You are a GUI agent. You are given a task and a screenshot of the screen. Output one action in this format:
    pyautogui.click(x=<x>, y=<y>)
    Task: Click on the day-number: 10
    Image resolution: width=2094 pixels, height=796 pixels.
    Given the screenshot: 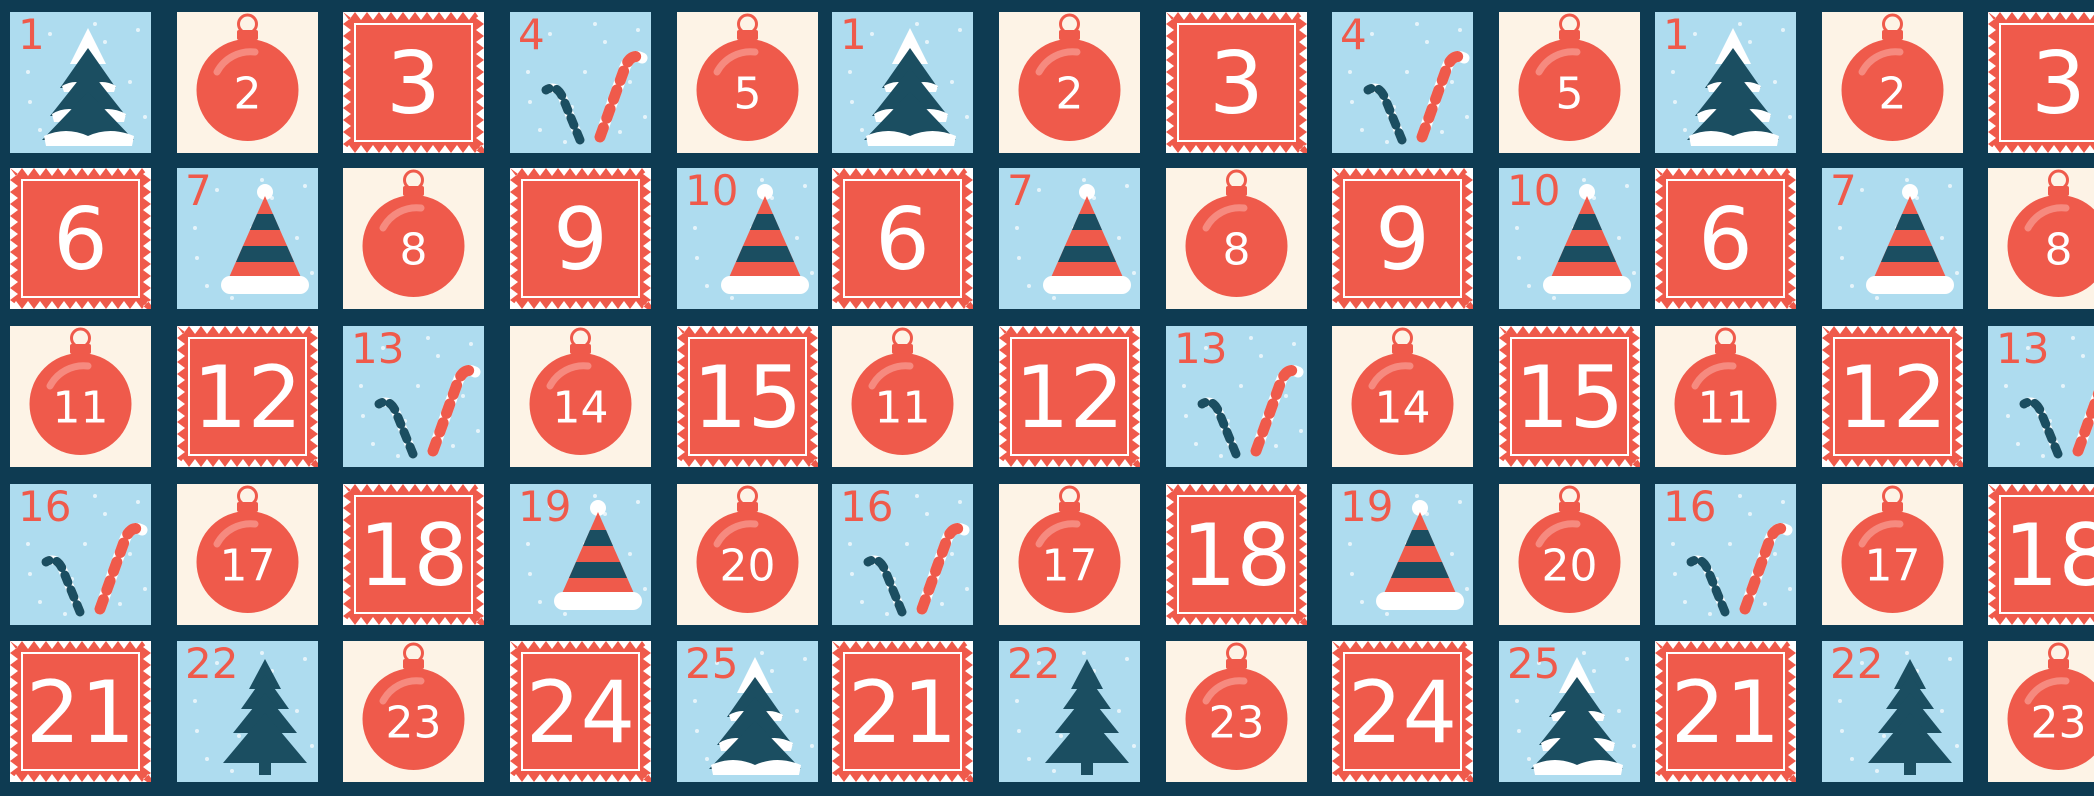 What is the action you would take?
    pyautogui.click(x=1533, y=191)
    